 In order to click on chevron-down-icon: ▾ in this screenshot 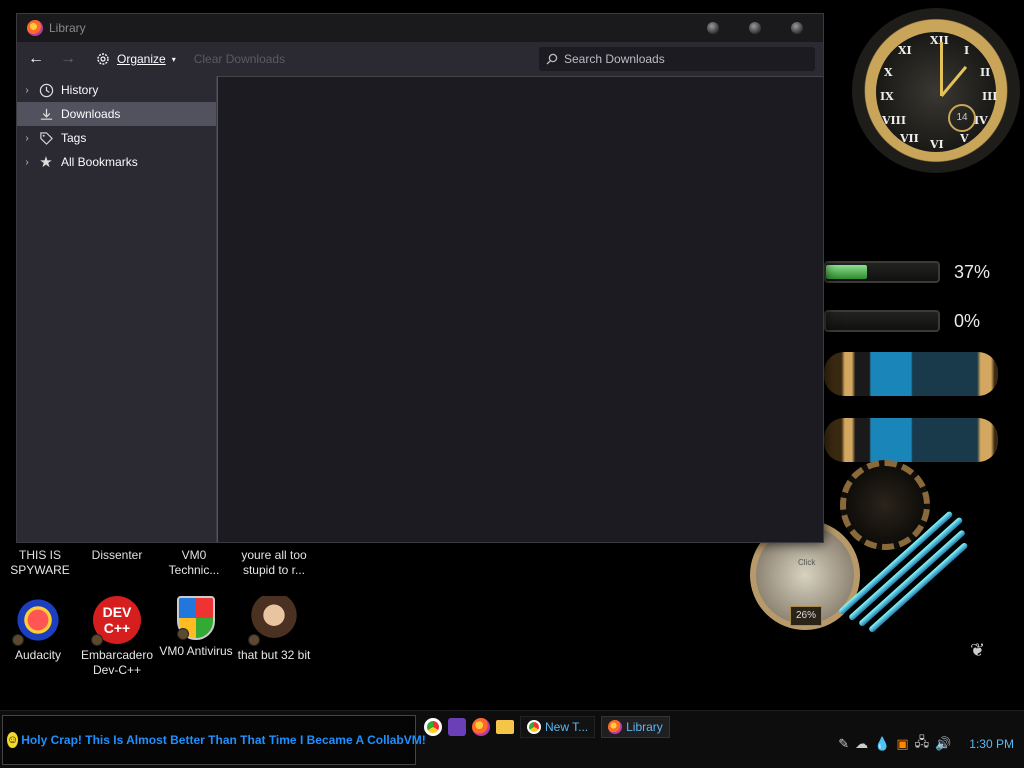, I will do `click(173, 59)`.